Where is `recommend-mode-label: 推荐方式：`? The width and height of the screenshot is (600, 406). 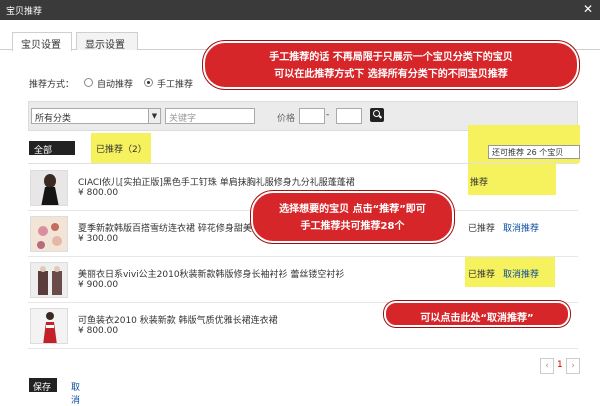
recommend-mode-label: 推荐方式： is located at coordinates (52, 85).